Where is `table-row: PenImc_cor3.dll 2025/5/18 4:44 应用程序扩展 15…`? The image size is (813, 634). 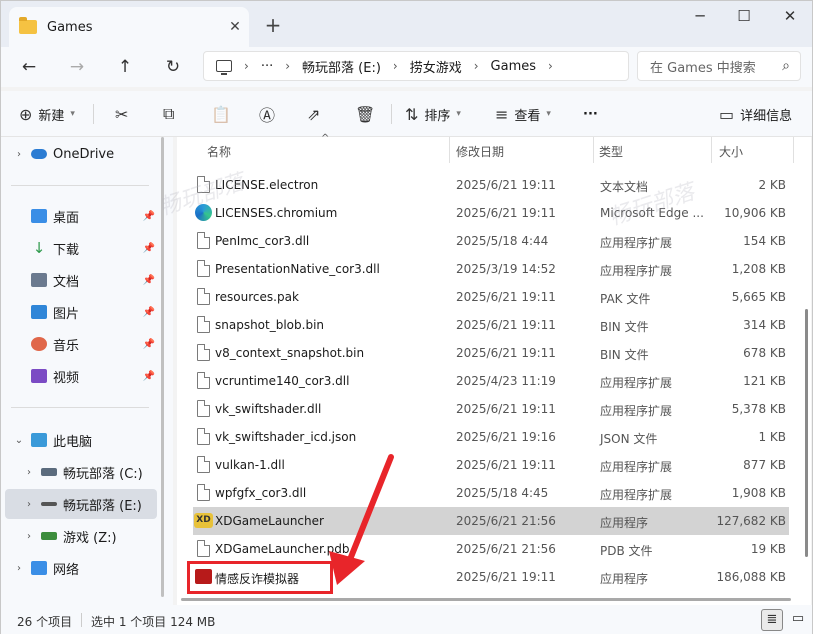 table-row: PenImc_cor3.dll 2025/5/18 4:44 应用程序扩展 15… is located at coordinates (491, 241).